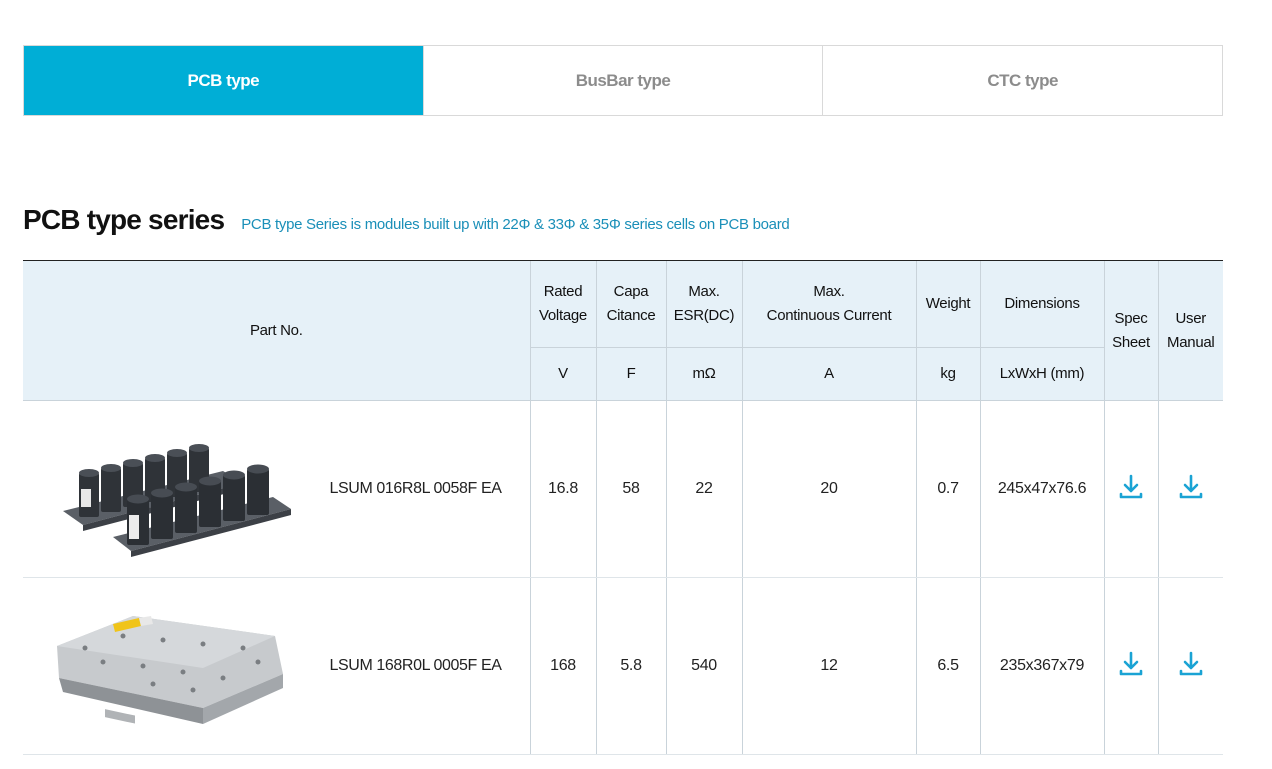 The height and width of the screenshot is (769, 1272). Describe the element at coordinates (947, 489) in the screenshot. I see `cell-weight: 0.7` at that location.